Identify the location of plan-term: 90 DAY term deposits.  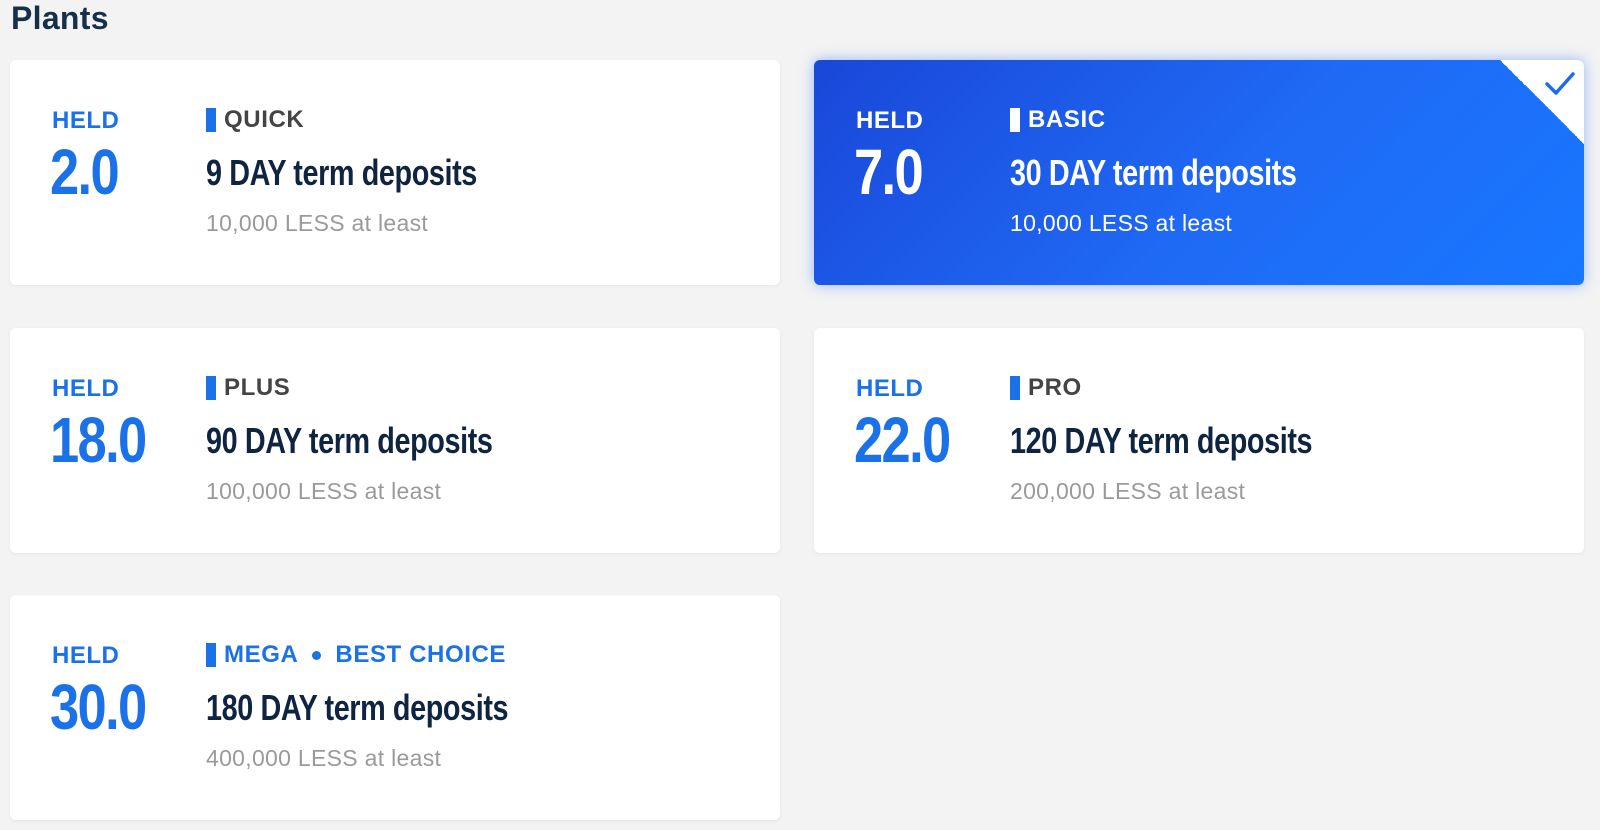
(349, 440).